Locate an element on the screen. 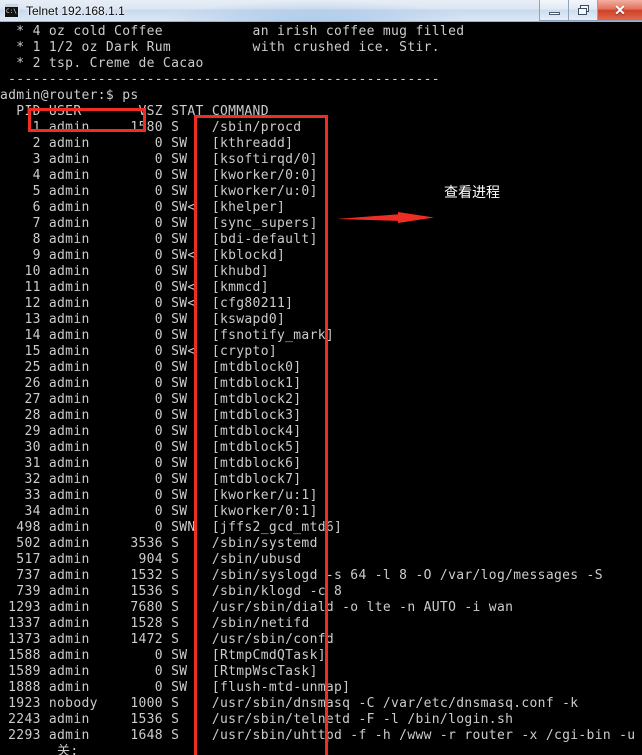 The image size is (642, 755). terminal-line: 2 admin 0 SW [kthreadd] is located at coordinates (147, 143).